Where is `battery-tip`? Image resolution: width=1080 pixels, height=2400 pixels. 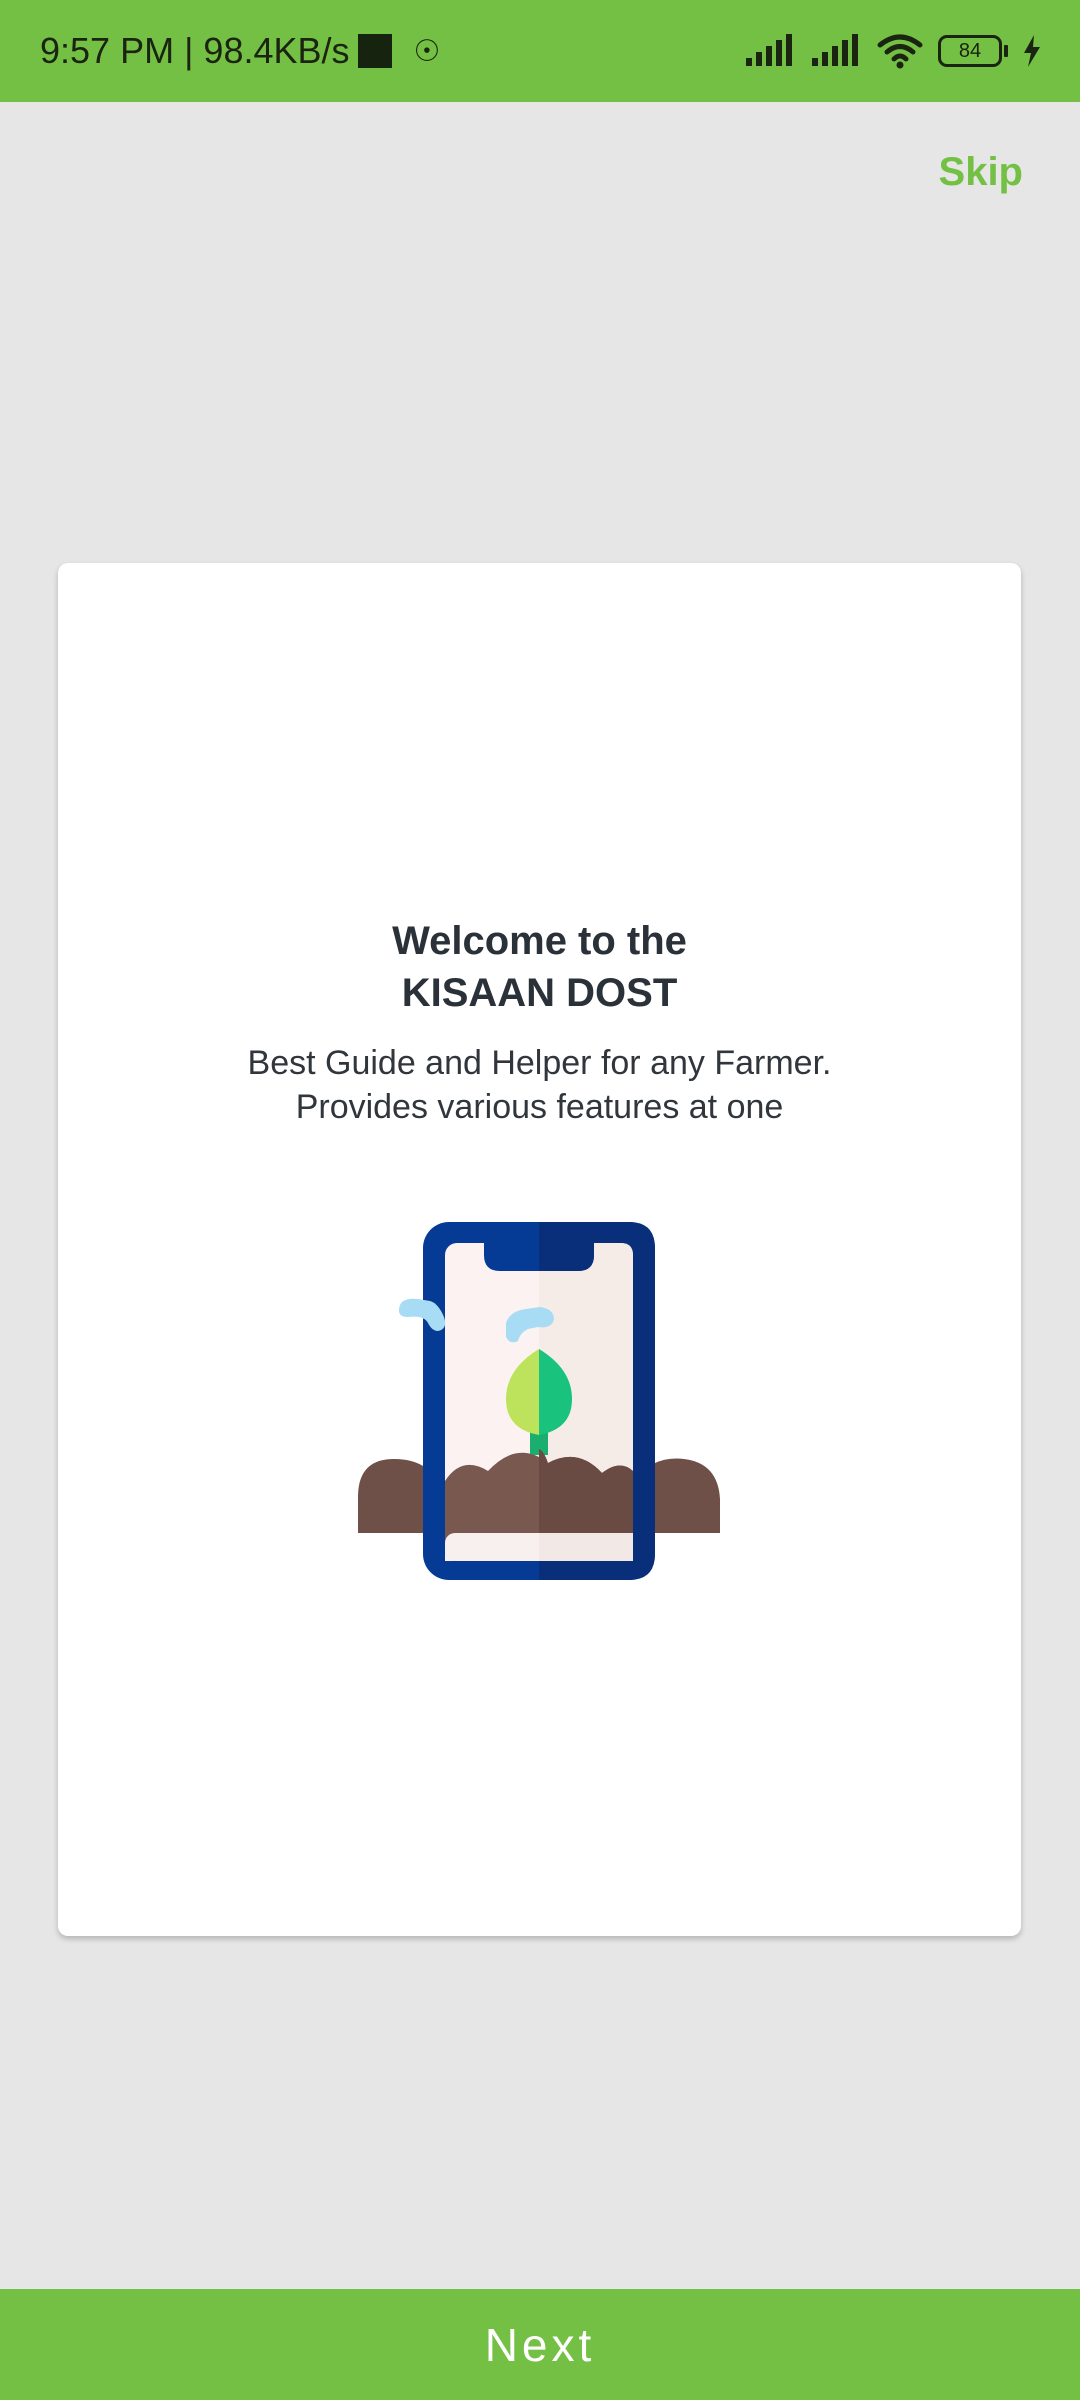
battery-tip is located at coordinates (1006, 51).